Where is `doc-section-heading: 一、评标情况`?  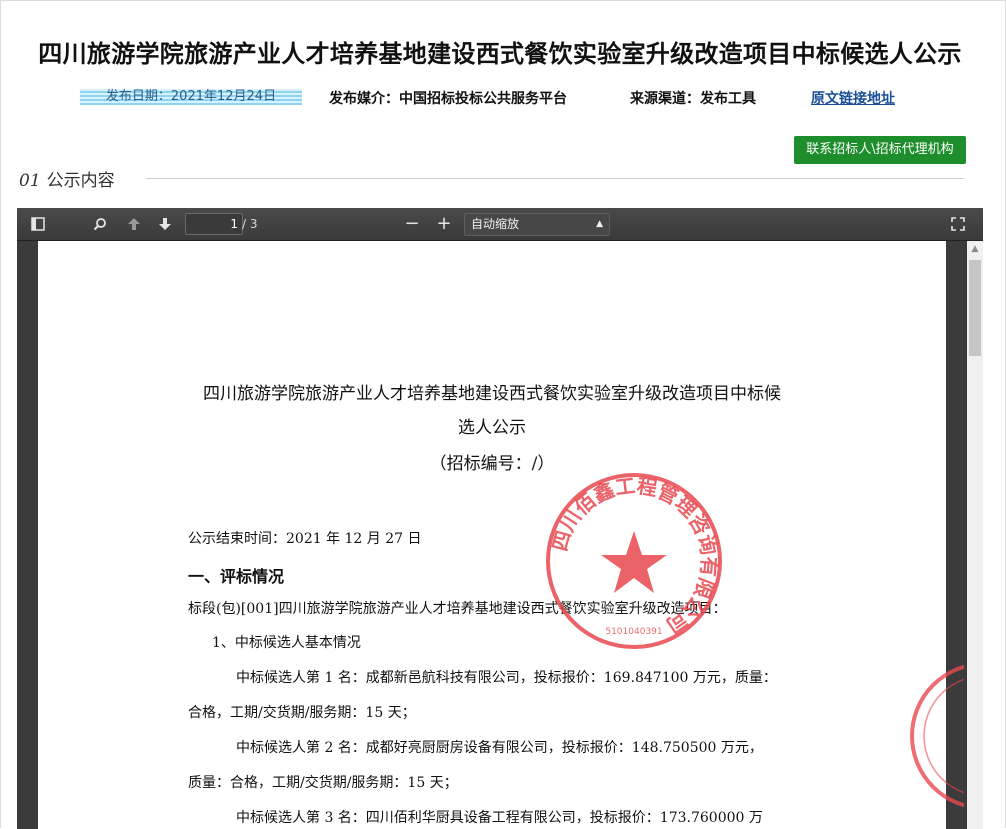 doc-section-heading: 一、评标情况 is located at coordinates (236, 576).